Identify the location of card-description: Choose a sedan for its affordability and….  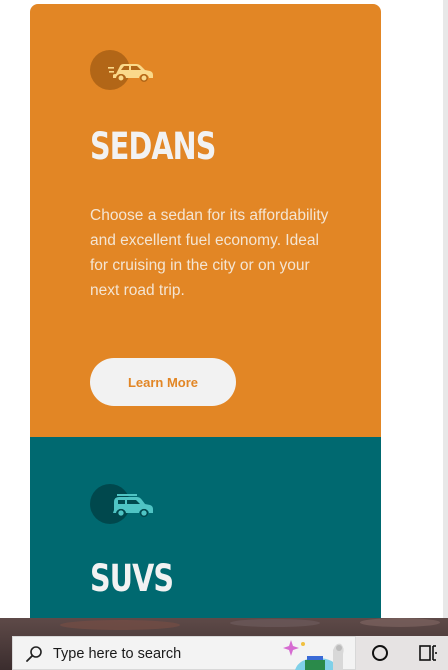
(209, 253).